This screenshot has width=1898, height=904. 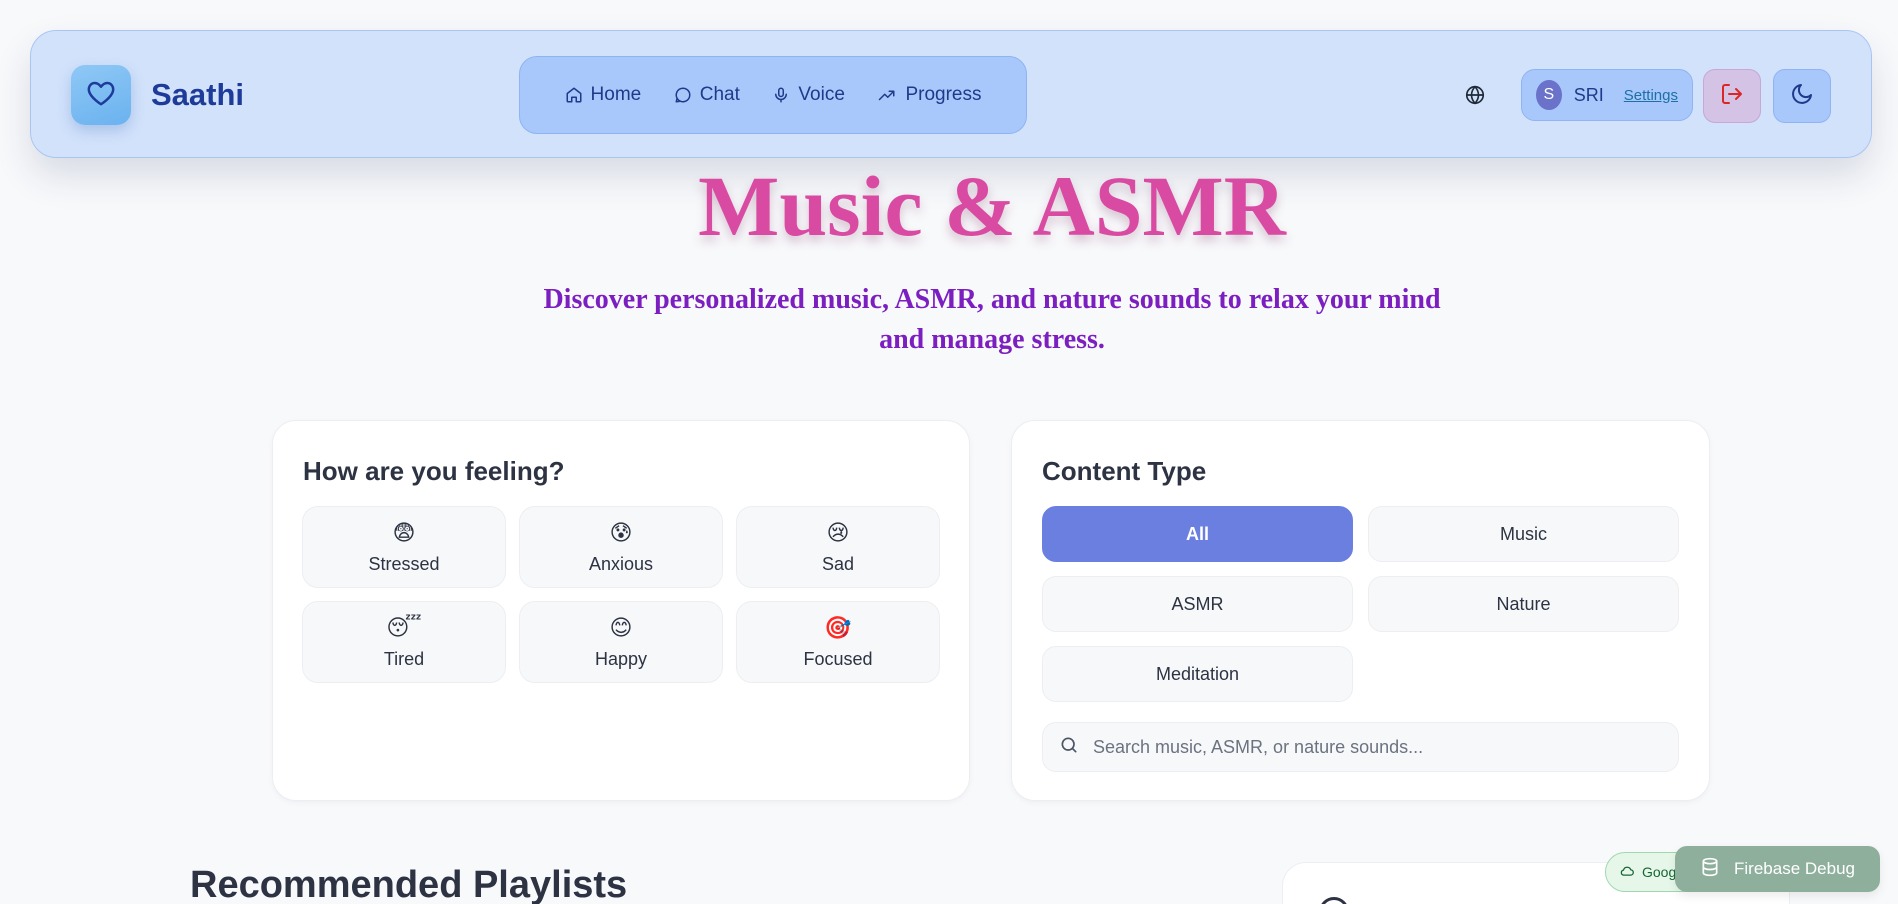 What do you see at coordinates (1069, 747) in the screenshot?
I see `search-icon` at bounding box center [1069, 747].